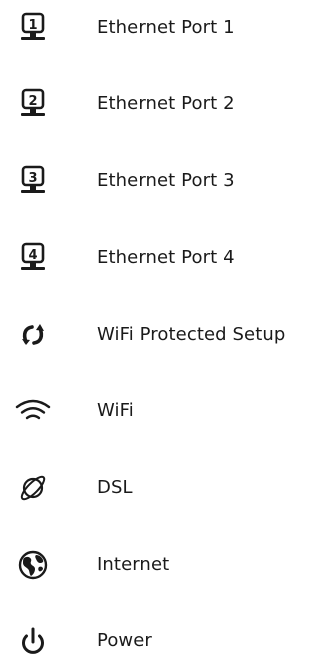  Describe the element at coordinates (124, 640) in the screenshot. I see `legend-label: Power` at that location.